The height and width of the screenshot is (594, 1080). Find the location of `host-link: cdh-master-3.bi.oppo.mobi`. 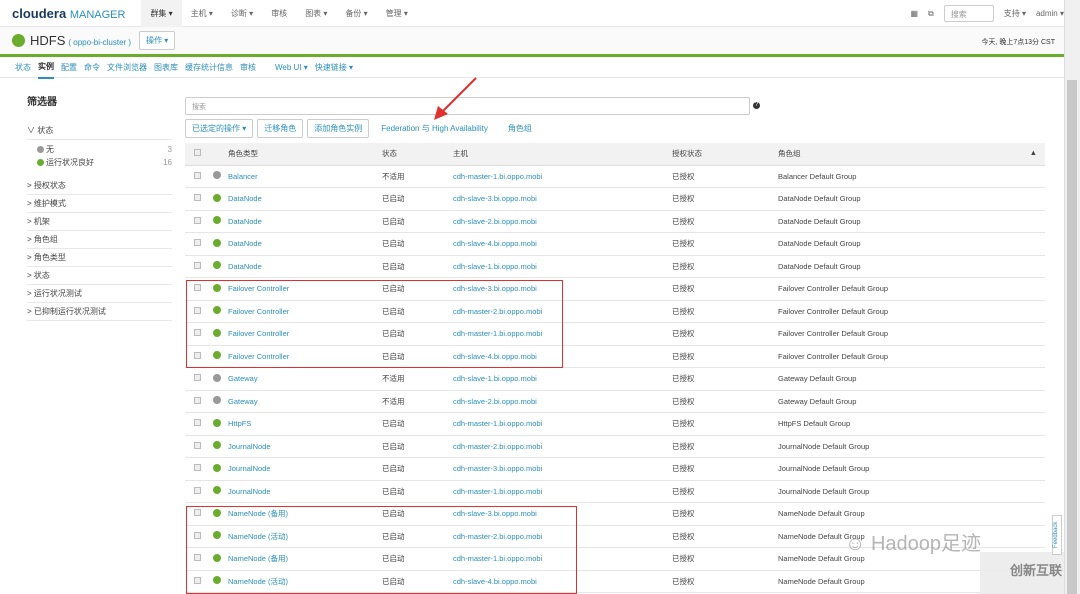

host-link: cdh-master-3.bi.oppo.mobi is located at coordinates (562, 469).